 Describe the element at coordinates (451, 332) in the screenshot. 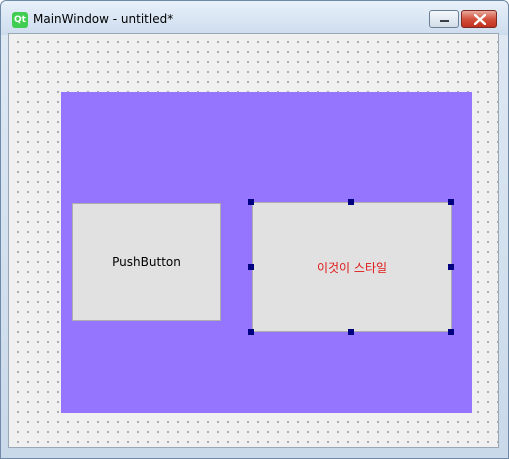

I see `selection-handle-bottom-right` at that location.